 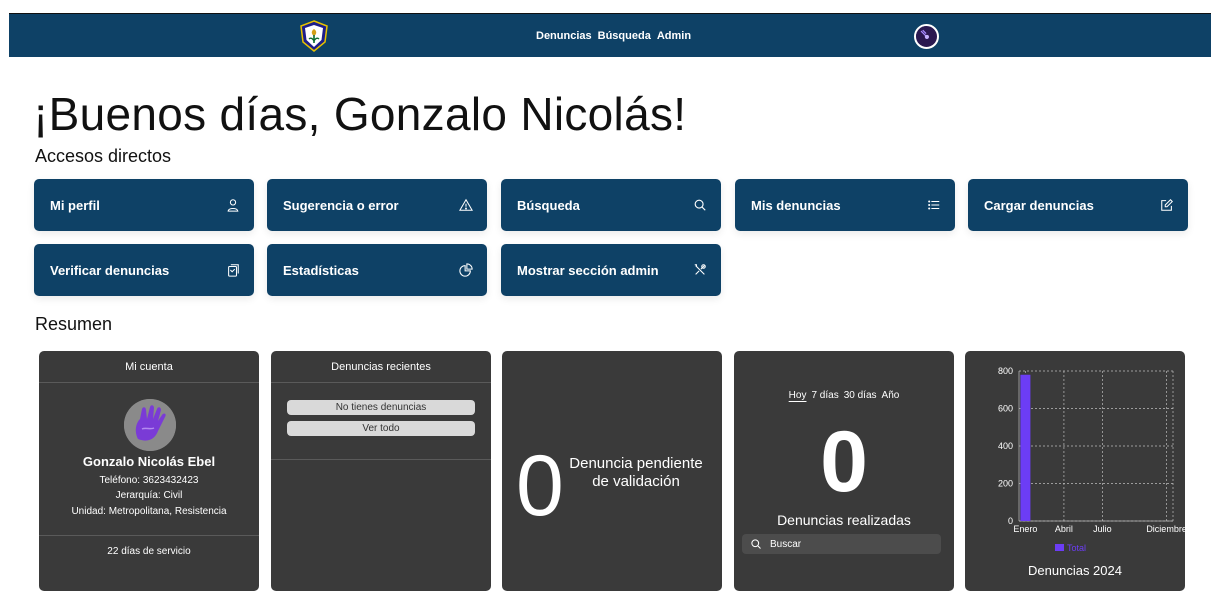 I want to click on range-tab-ano: Año, so click(x=891, y=395).